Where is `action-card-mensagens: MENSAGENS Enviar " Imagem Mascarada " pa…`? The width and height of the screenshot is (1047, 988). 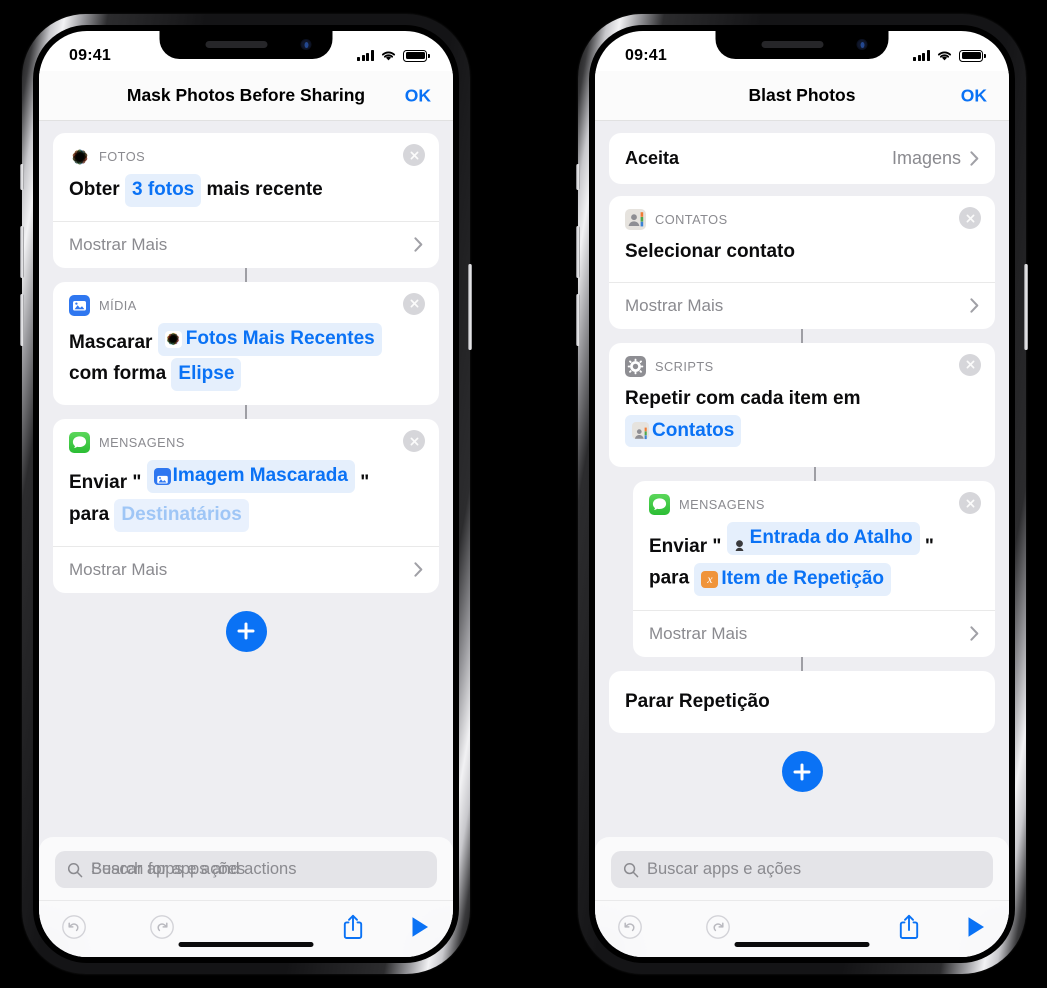 action-card-mensagens: MENSAGENS Enviar " Imagem Mascarada " pa… is located at coordinates (246, 506).